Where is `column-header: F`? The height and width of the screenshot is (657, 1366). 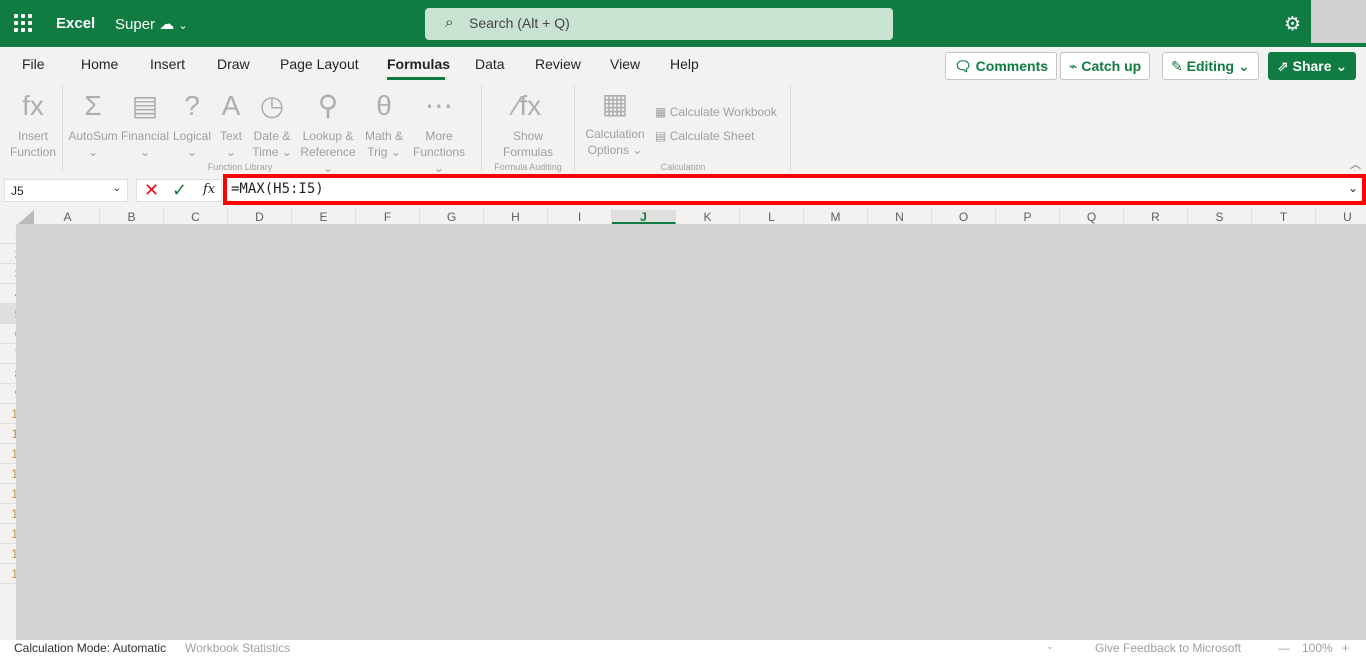
column-header: F is located at coordinates (388, 217).